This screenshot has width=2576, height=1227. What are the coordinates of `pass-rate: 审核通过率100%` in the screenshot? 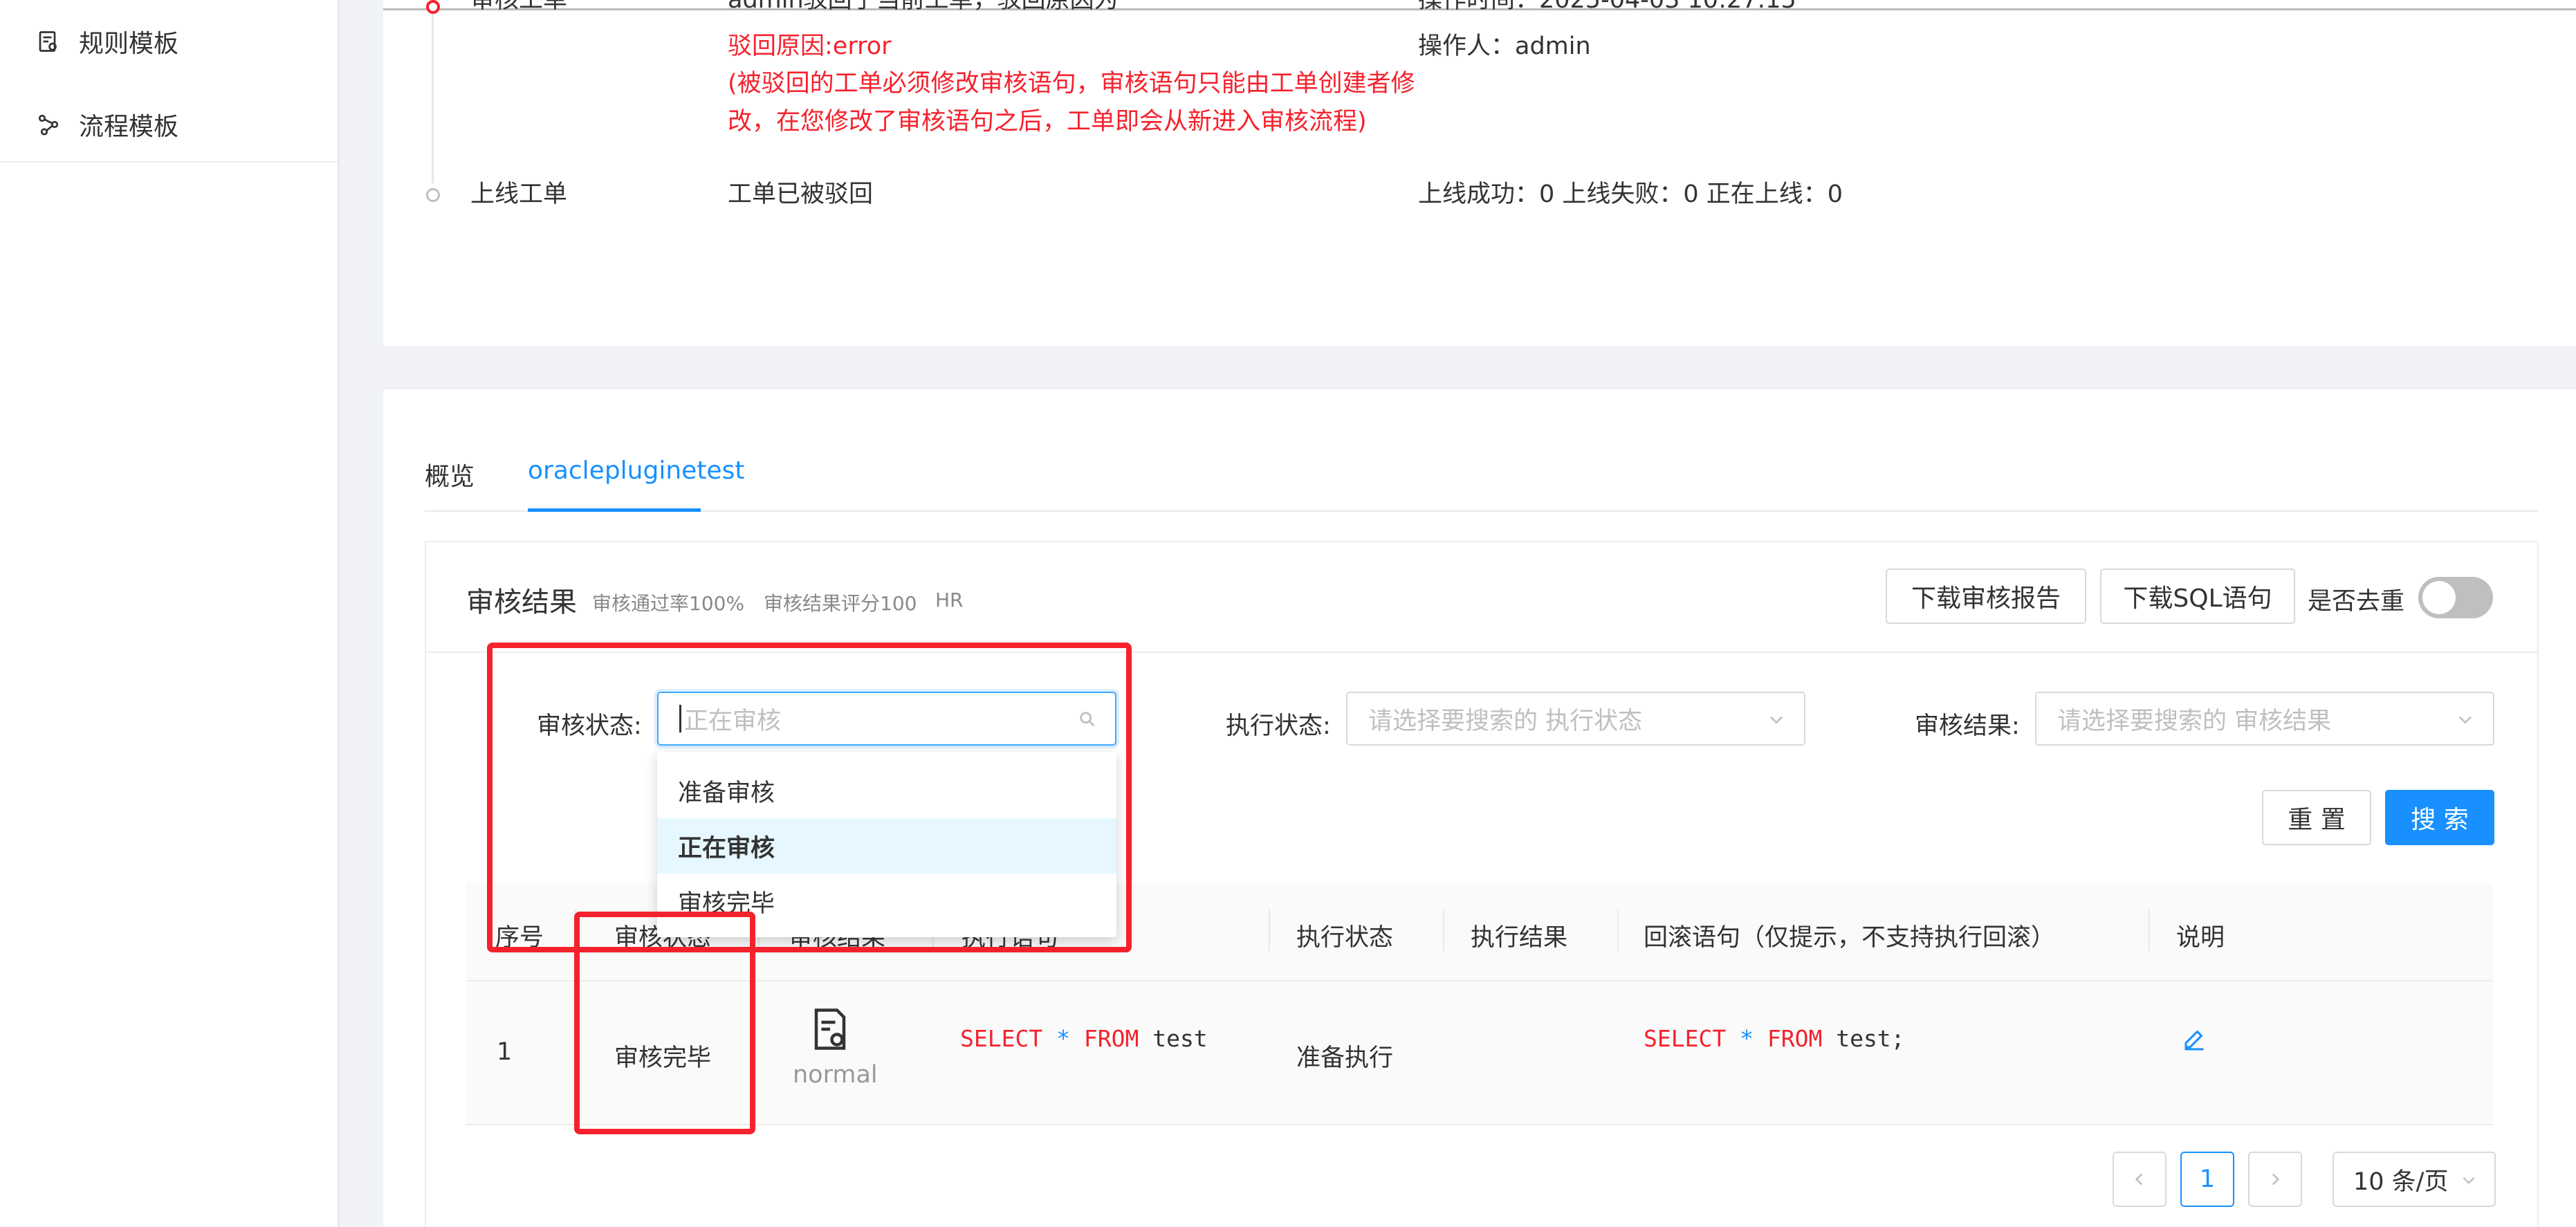 It's located at (668, 603).